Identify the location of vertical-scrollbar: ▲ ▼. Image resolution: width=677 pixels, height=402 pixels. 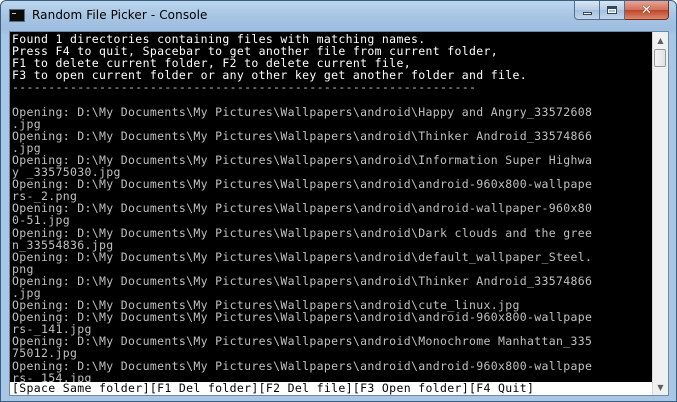
(660, 213).